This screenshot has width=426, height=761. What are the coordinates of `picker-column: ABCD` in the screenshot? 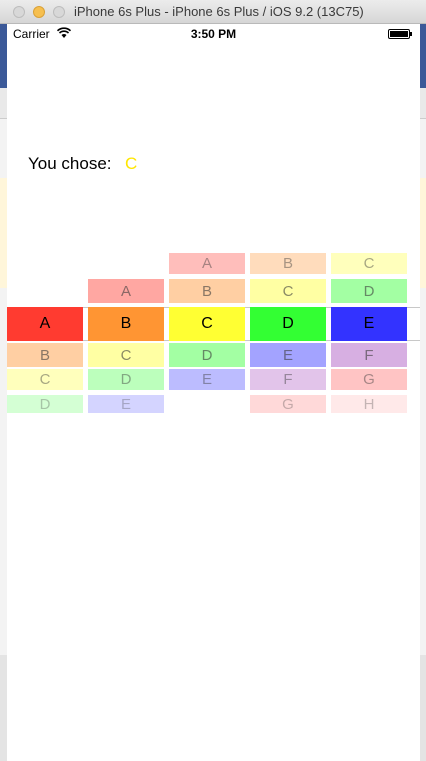 It's located at (45, 324).